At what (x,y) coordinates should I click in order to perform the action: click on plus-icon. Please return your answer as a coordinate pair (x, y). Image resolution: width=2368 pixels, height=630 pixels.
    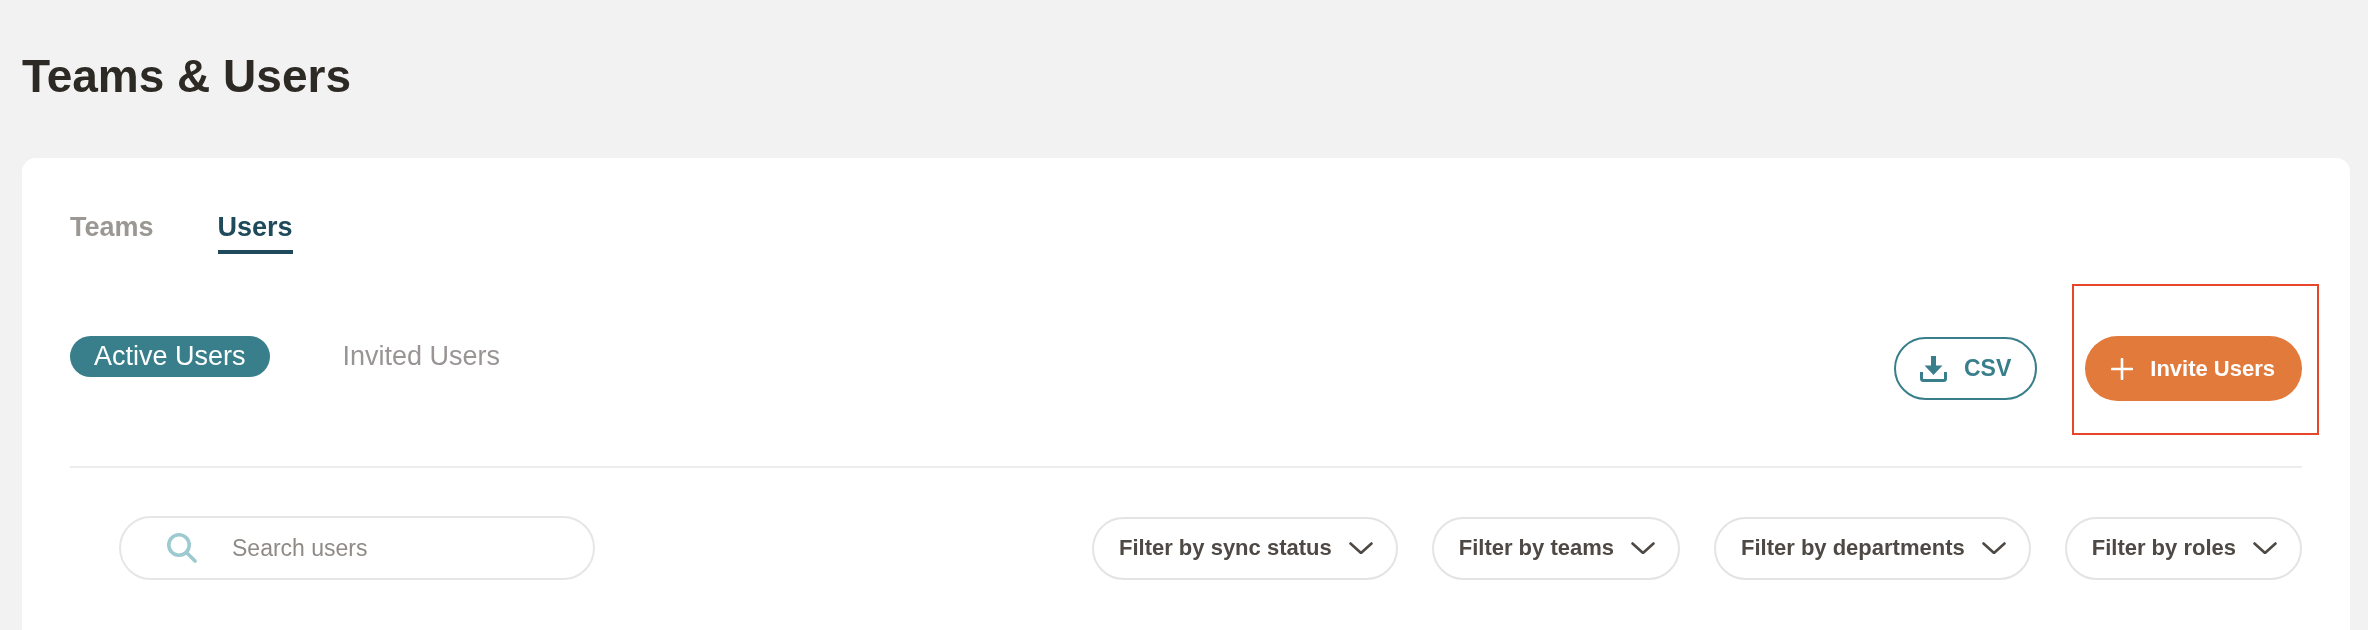
    Looking at the image, I should click on (2122, 368).